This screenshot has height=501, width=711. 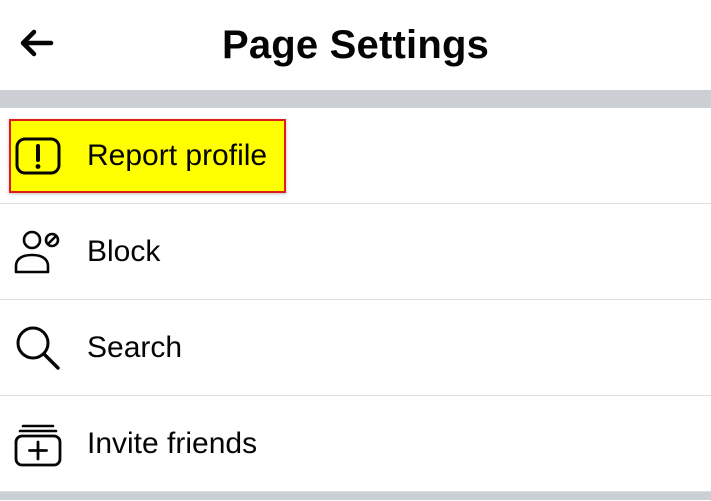 I want to click on search-icon, so click(x=38, y=348).